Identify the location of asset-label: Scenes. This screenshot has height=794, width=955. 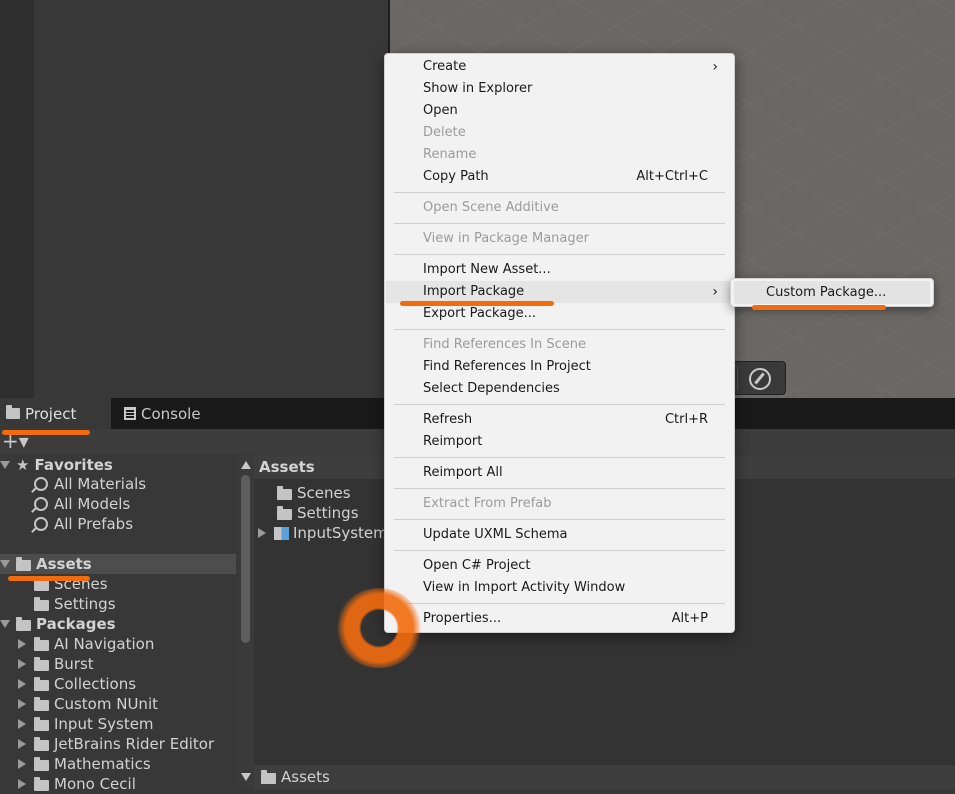
(324, 493).